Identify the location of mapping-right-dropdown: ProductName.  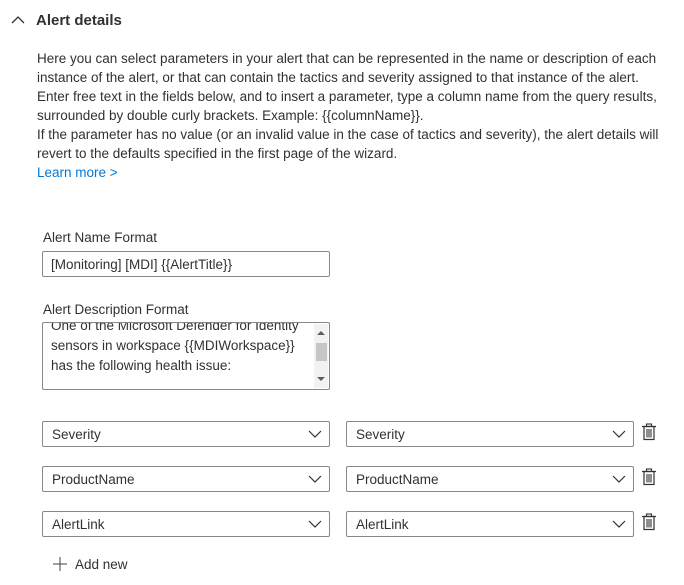
(490, 479).